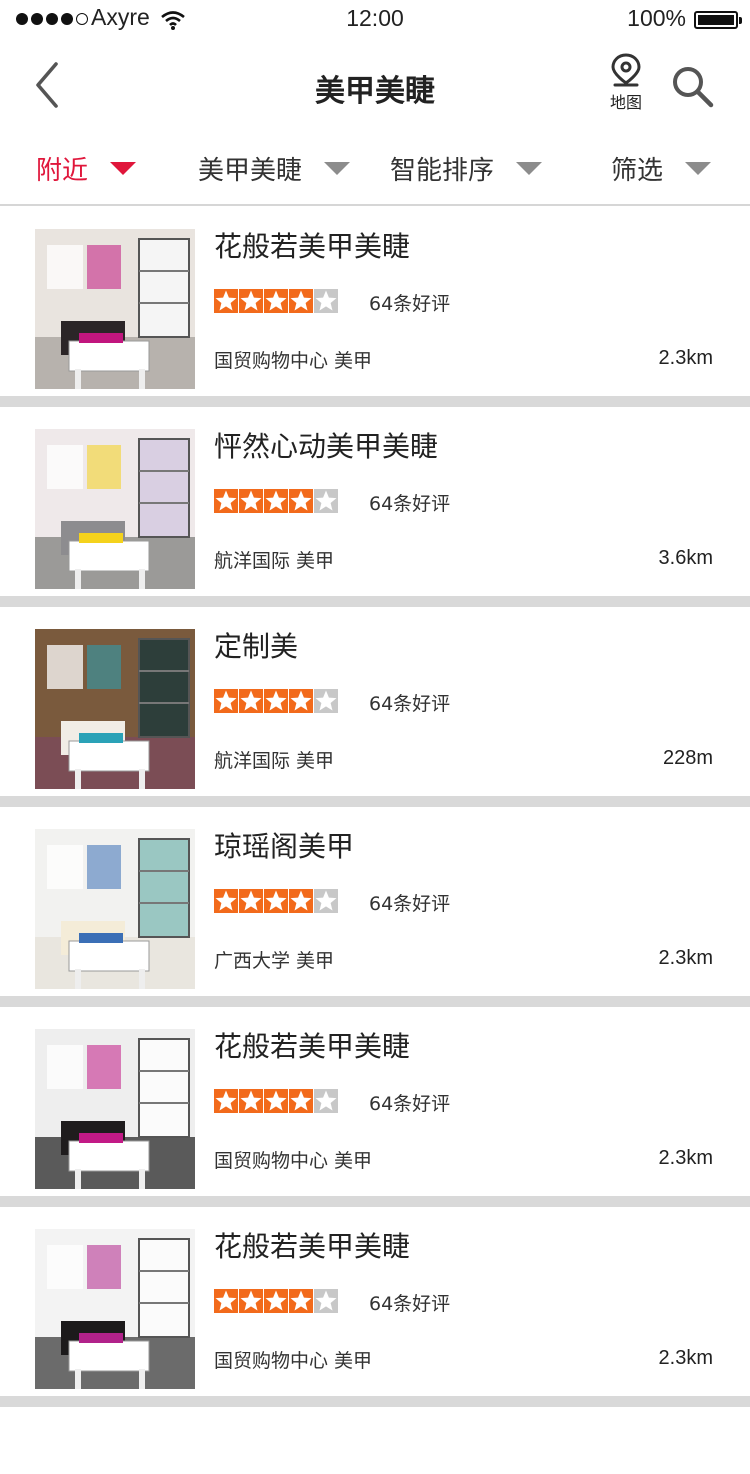 The height and width of the screenshot is (1474, 750). I want to click on filter-screen: 筛选, so click(661, 168).